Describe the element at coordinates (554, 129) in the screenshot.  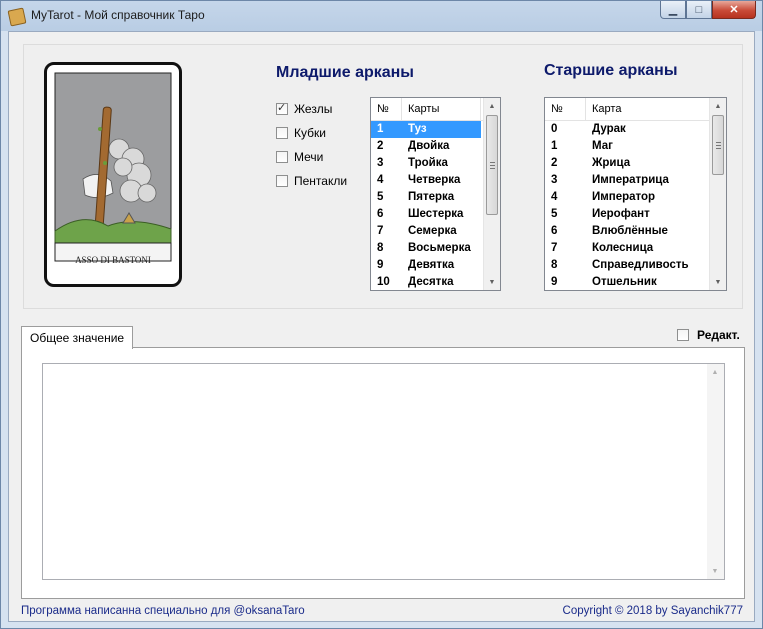
I see `item-number: 0` at that location.